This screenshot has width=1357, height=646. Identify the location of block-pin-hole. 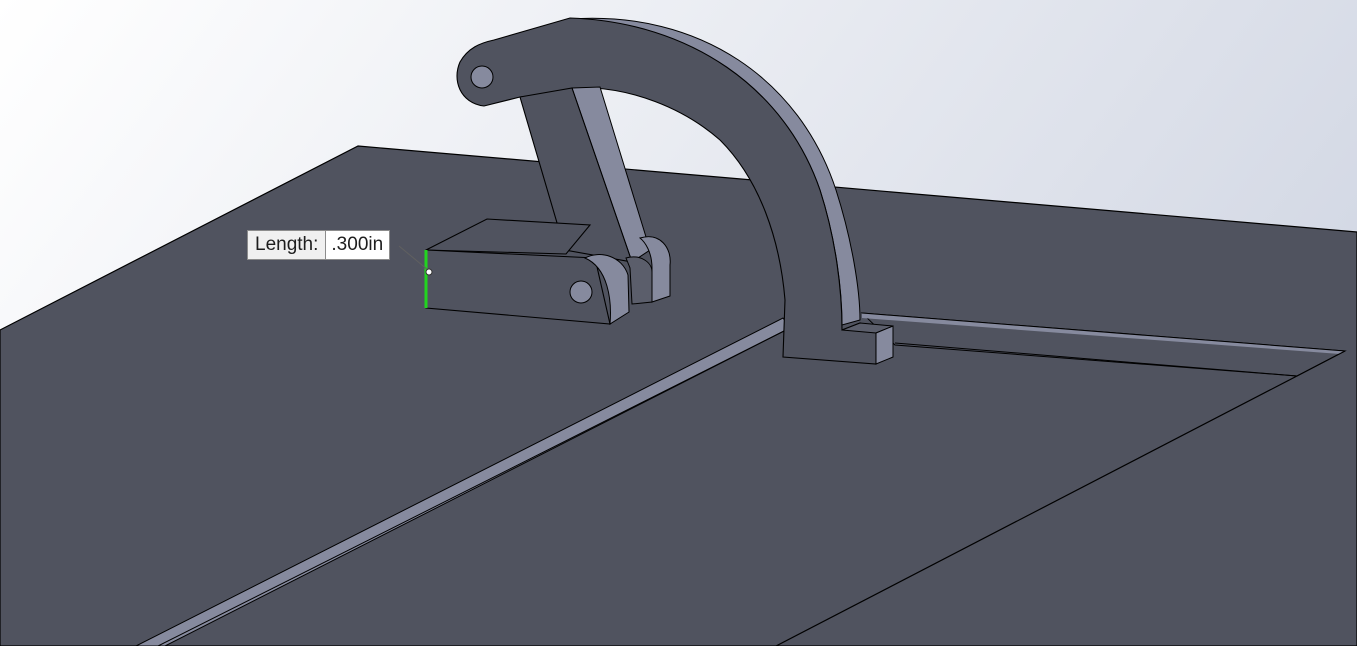
(581, 292).